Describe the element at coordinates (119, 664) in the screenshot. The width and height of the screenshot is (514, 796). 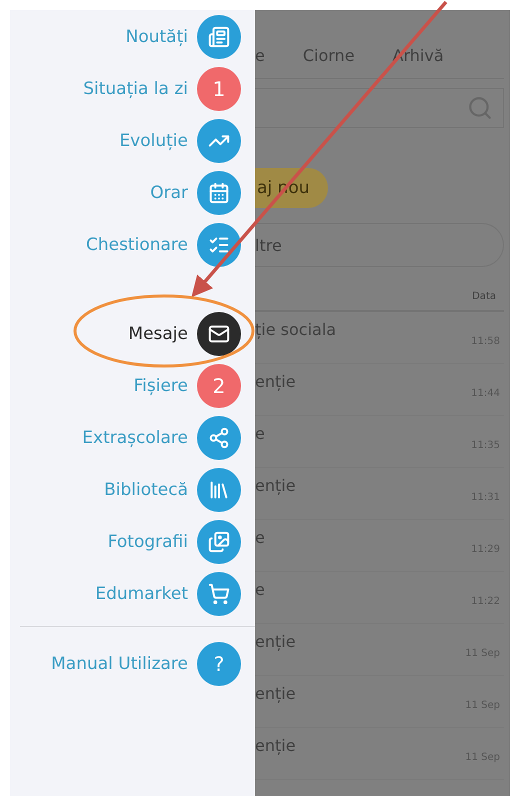
I see `menu-item: Manual Utilizare` at that location.